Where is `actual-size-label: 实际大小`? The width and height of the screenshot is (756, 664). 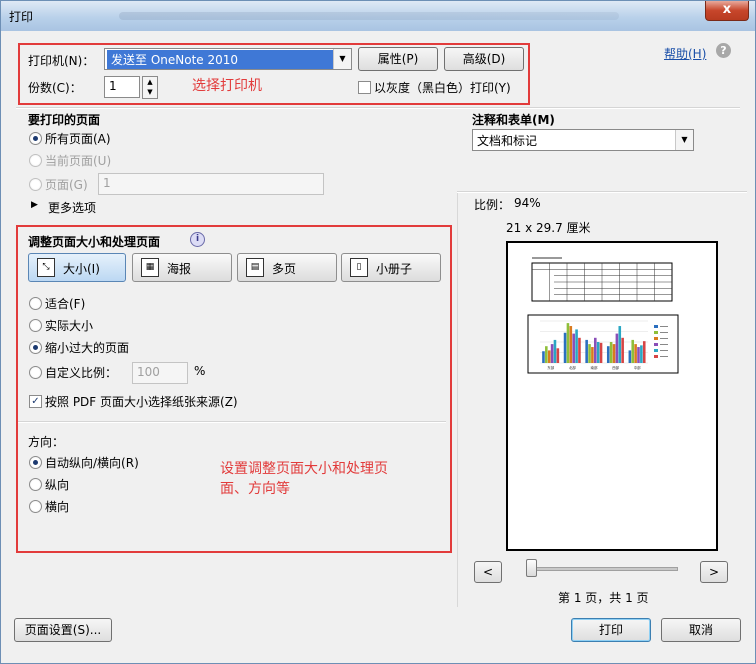 actual-size-label: 实际大小 is located at coordinates (69, 326).